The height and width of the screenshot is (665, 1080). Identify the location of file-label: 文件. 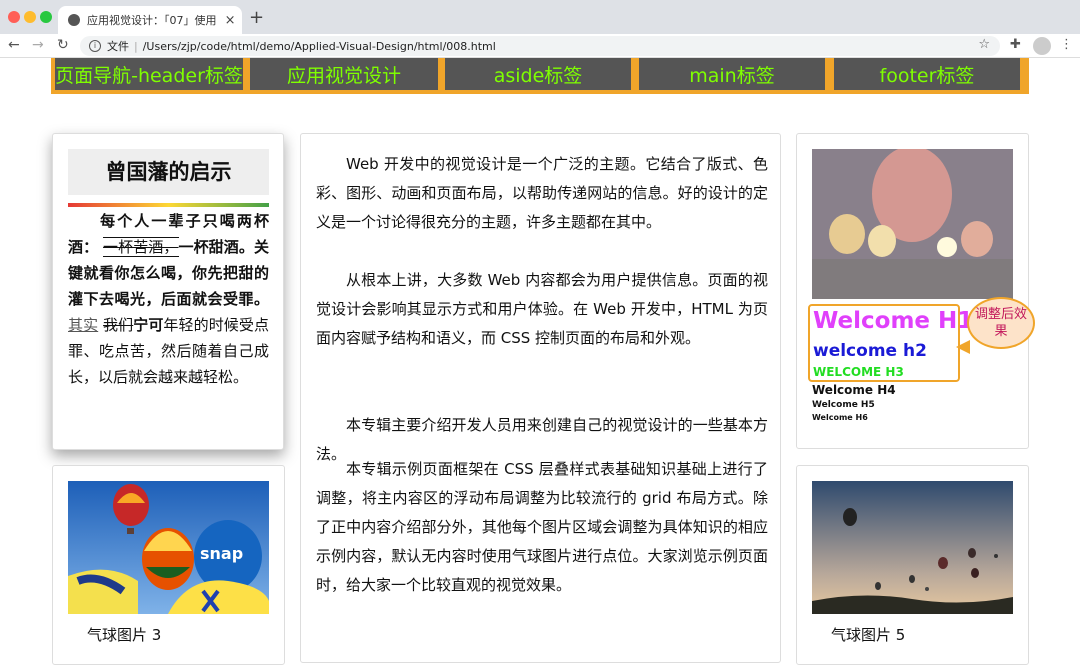
(118, 46).